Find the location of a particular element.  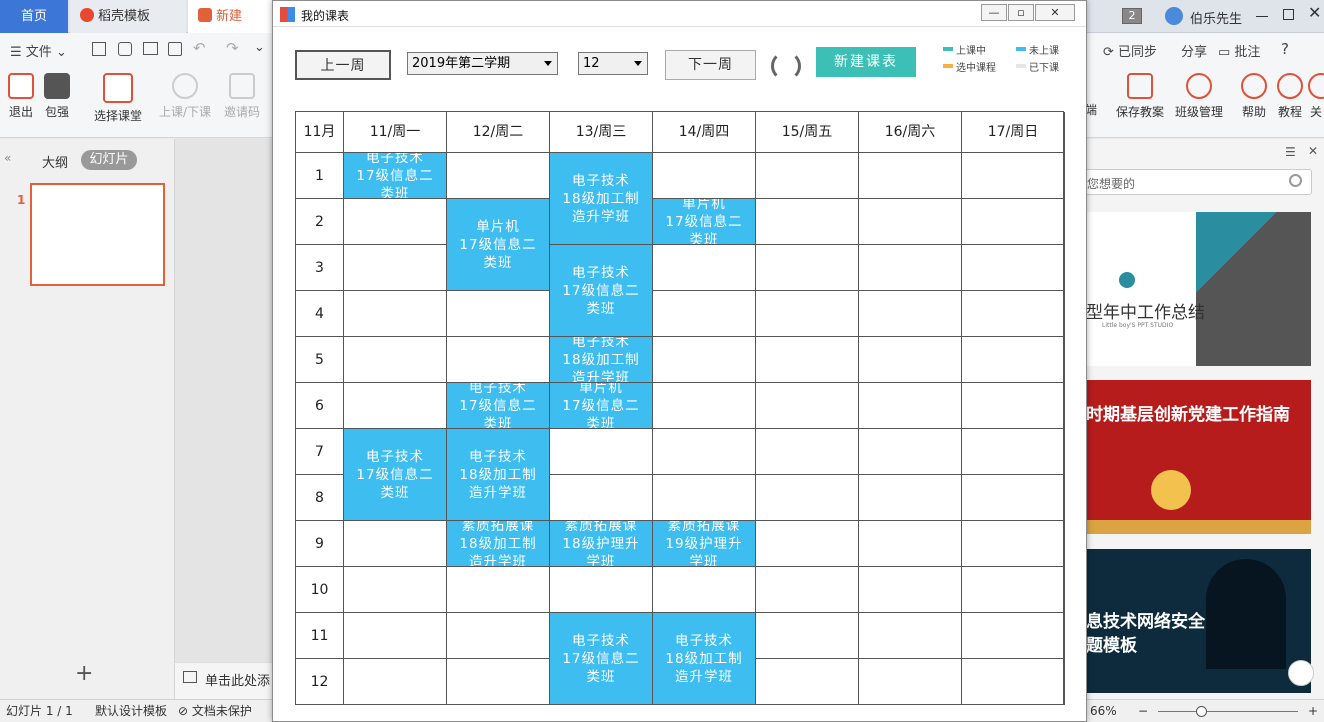

search-icon is located at coordinates (1295, 180).